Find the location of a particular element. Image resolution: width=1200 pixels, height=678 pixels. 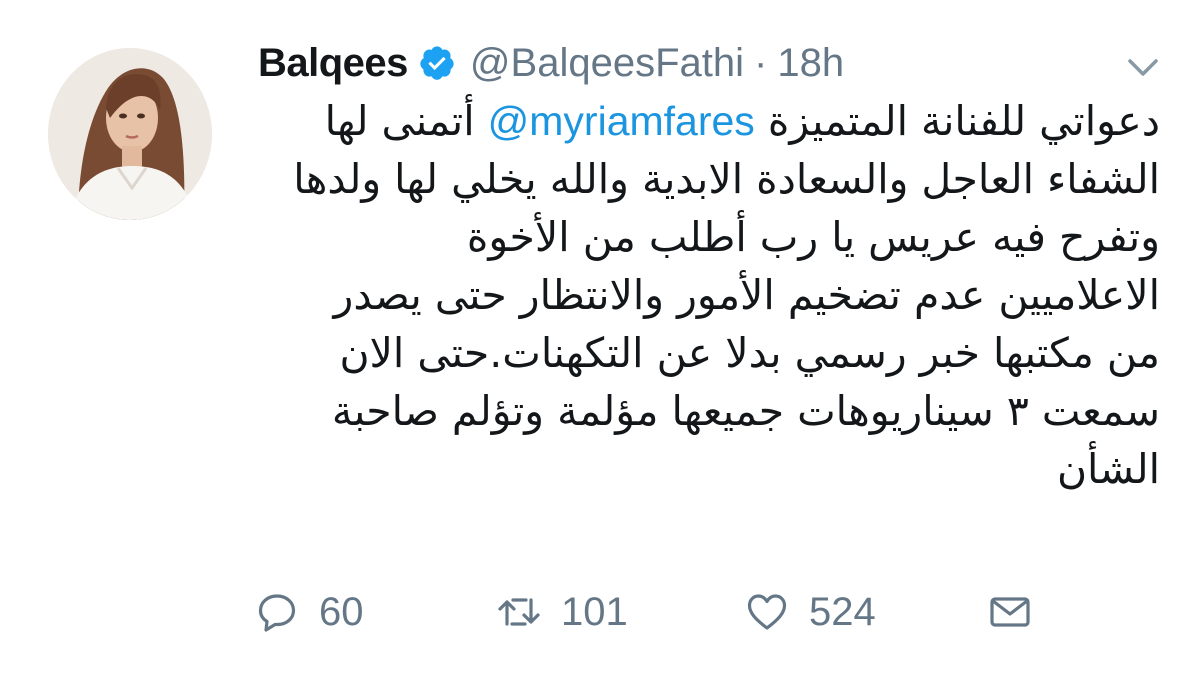

like-button: 524 is located at coordinates (810, 612).